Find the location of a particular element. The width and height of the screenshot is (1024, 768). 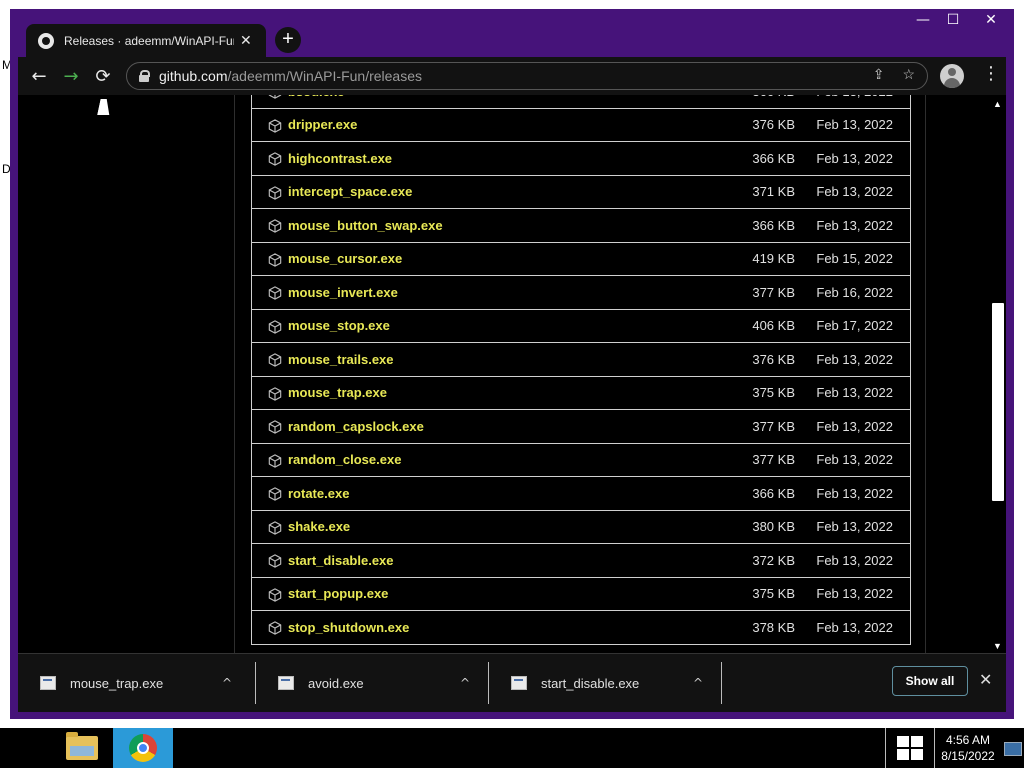

asset-link: start_popup.exe is located at coordinates (338, 593).